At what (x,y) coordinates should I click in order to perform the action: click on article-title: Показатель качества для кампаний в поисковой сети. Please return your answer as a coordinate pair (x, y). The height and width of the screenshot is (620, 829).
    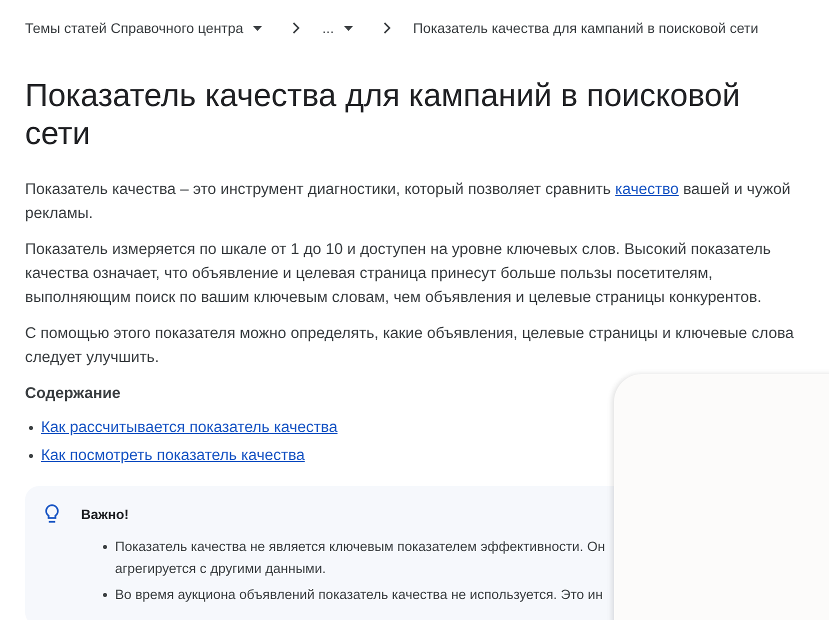
    Looking at the image, I should click on (383, 114).